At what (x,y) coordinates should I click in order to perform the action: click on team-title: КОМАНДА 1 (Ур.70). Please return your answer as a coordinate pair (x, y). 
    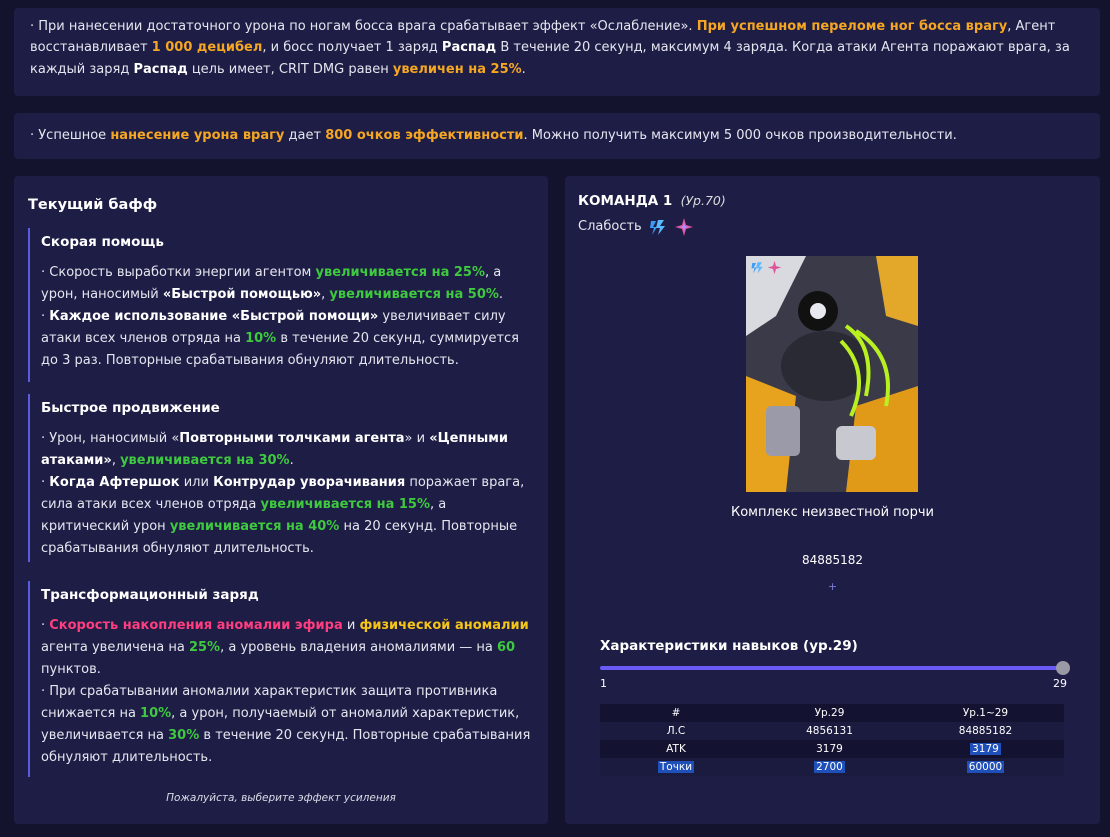
    Looking at the image, I should click on (652, 201).